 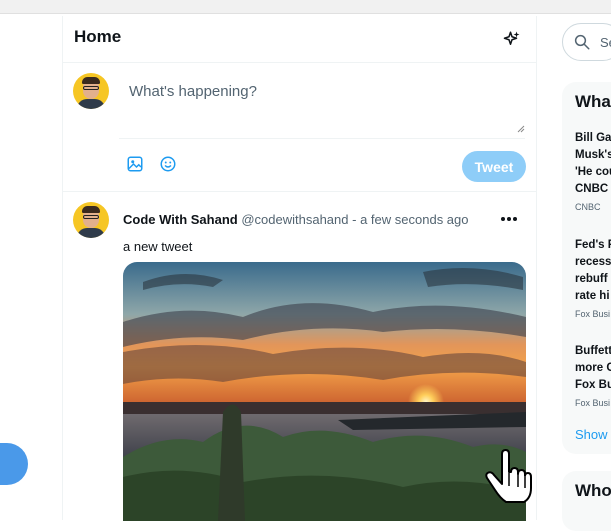 I want to click on search-input: Se, so click(x=605, y=42).